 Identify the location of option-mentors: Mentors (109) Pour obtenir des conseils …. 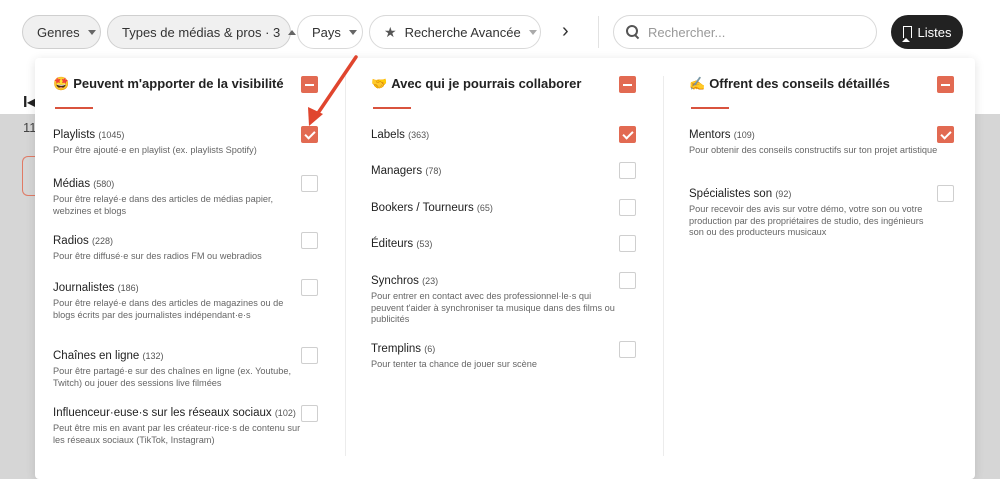
(825, 142).